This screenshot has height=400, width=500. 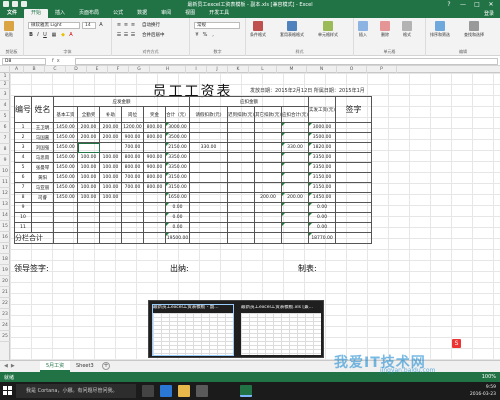 What do you see at coordinates (34, 238) in the screenshot?
I see `subtotal-label: 分栏合计` at bounding box center [34, 238].